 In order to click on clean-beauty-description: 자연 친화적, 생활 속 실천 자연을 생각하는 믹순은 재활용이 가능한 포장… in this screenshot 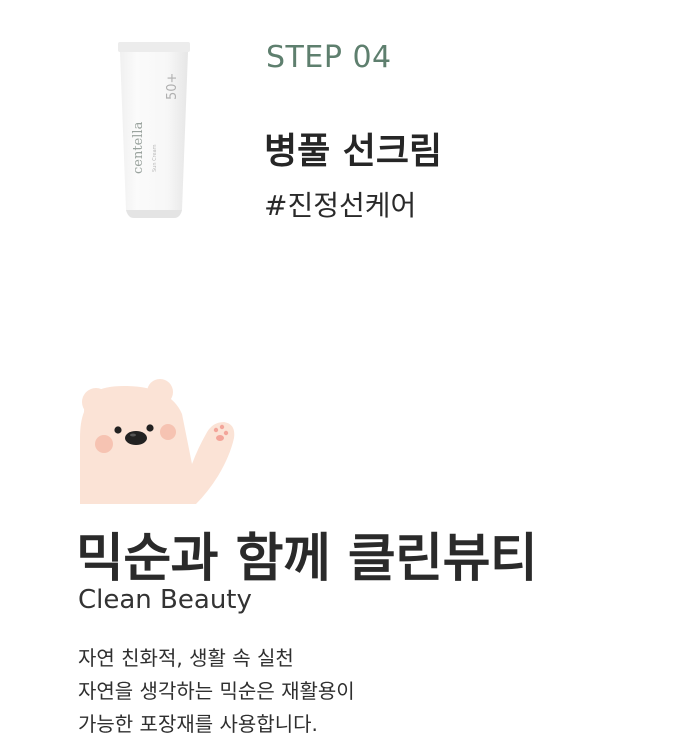, I will do `click(216, 691)`.